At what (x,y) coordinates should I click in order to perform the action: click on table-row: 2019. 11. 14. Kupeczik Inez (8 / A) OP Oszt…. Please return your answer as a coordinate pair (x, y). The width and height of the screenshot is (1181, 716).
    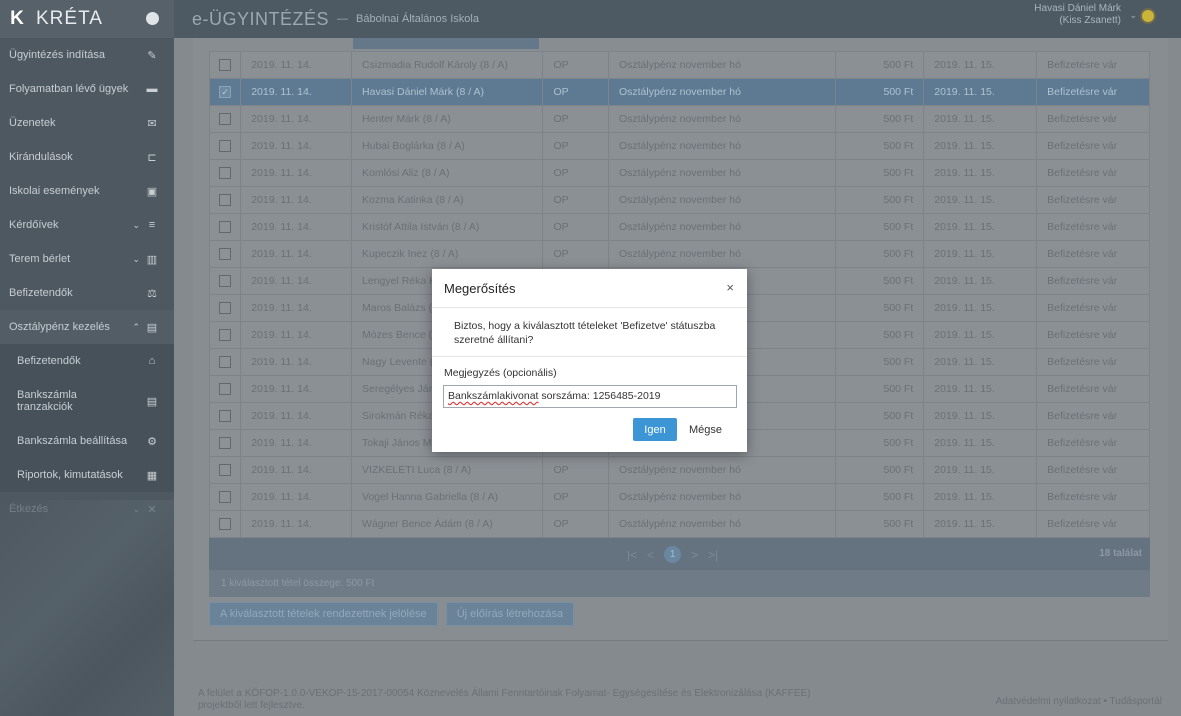
    Looking at the image, I should click on (679, 254).